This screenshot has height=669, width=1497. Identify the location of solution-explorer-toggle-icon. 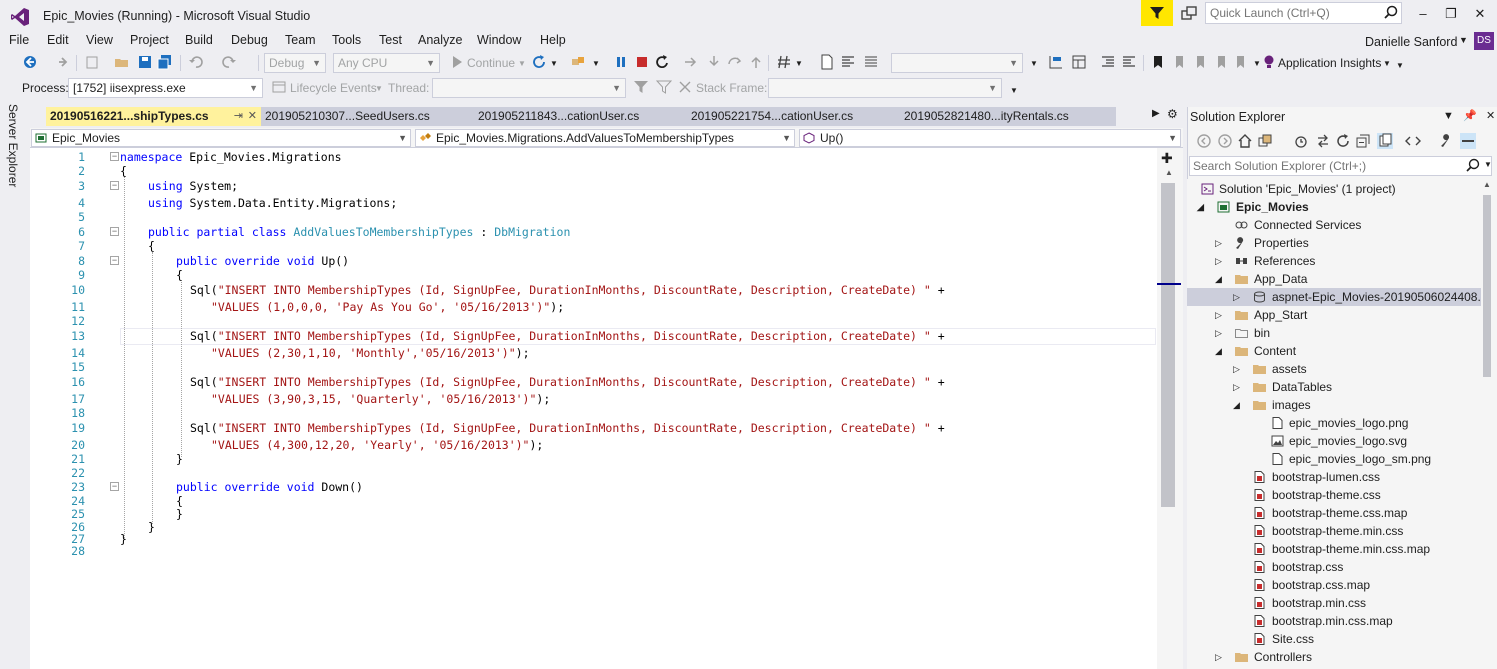
(1056, 62).